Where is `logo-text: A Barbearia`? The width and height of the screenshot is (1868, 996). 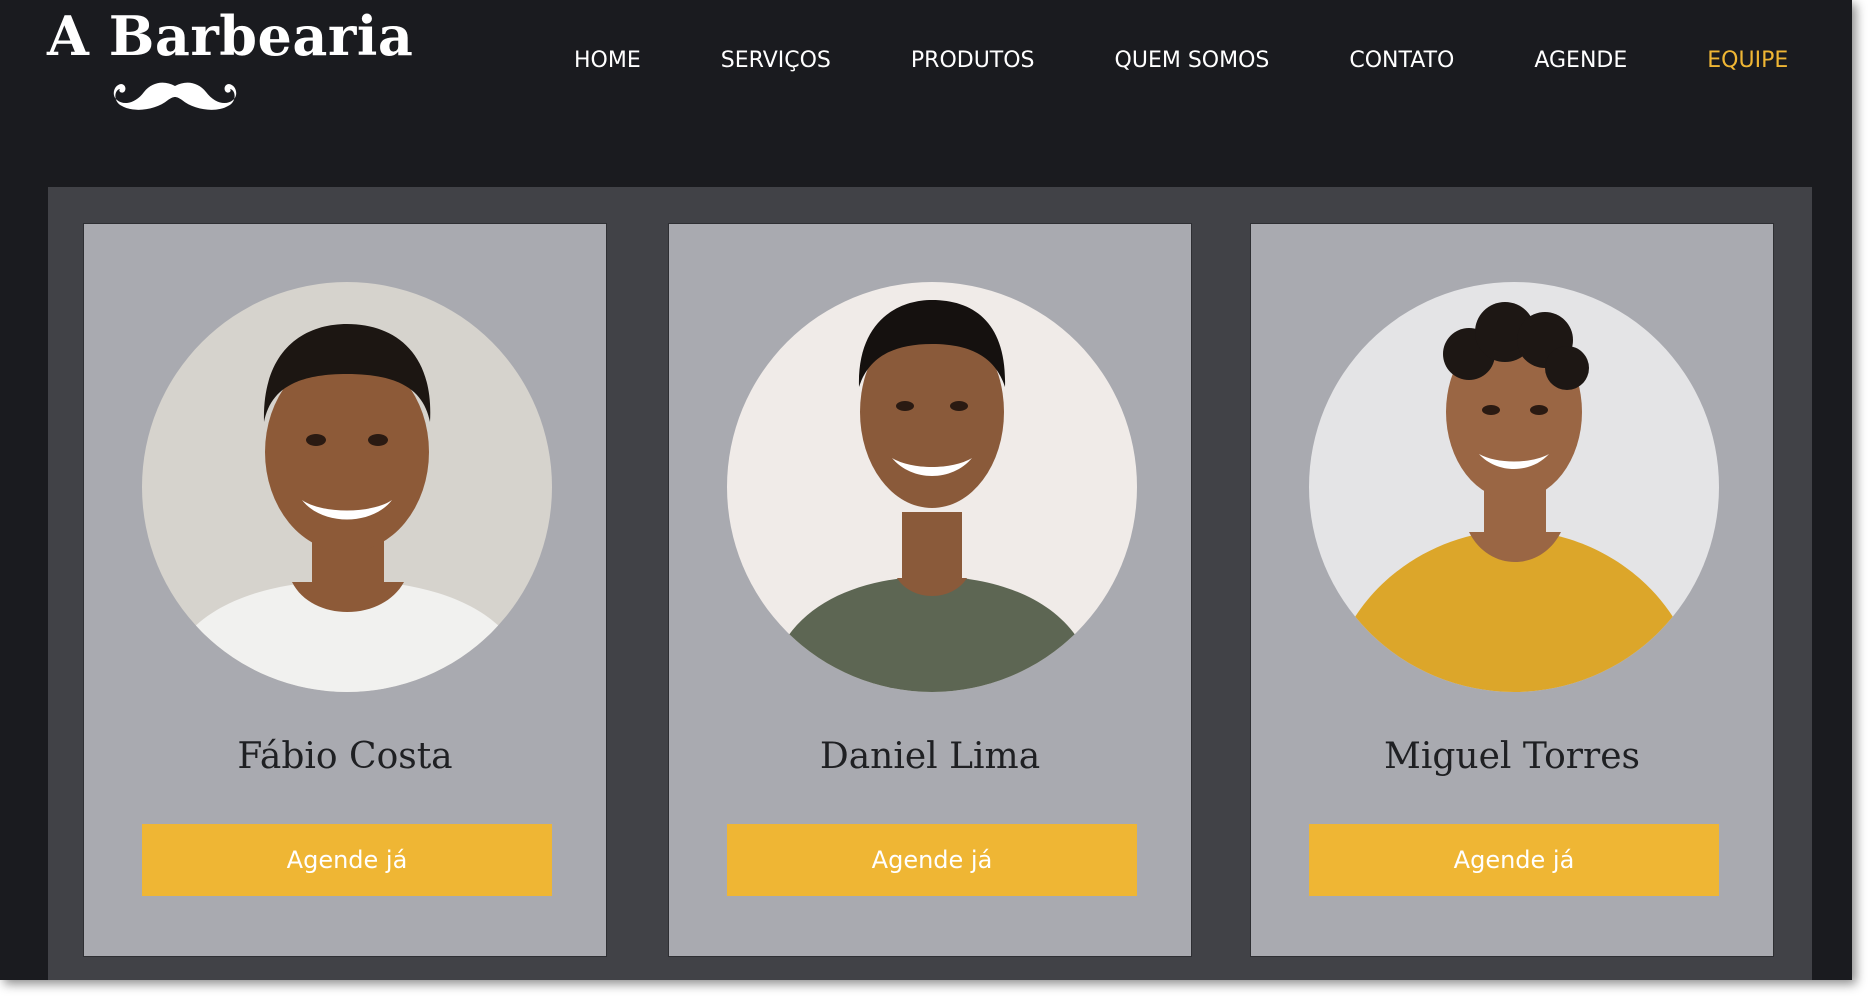
logo-text: A Barbearia is located at coordinates (230, 36).